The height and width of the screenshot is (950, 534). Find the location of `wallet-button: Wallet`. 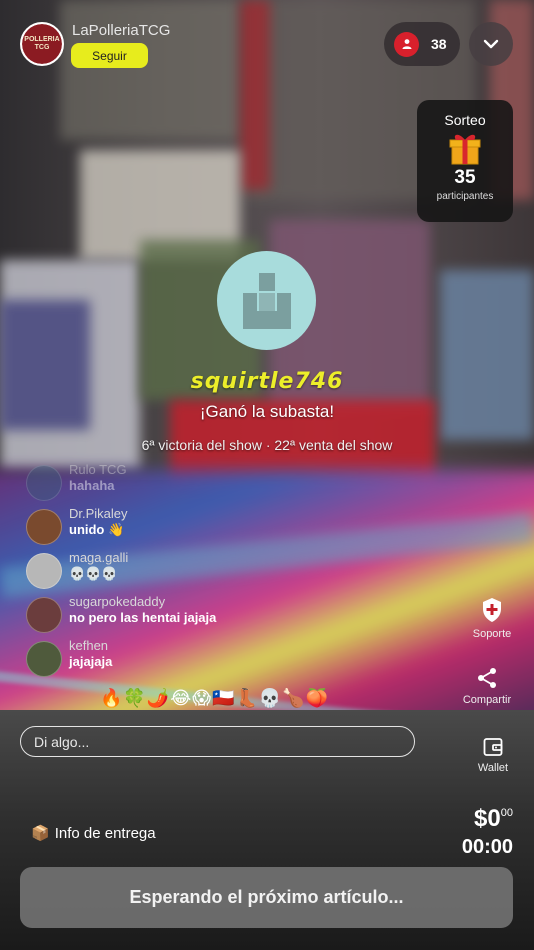

wallet-button: Wallet is located at coordinates (493, 755).